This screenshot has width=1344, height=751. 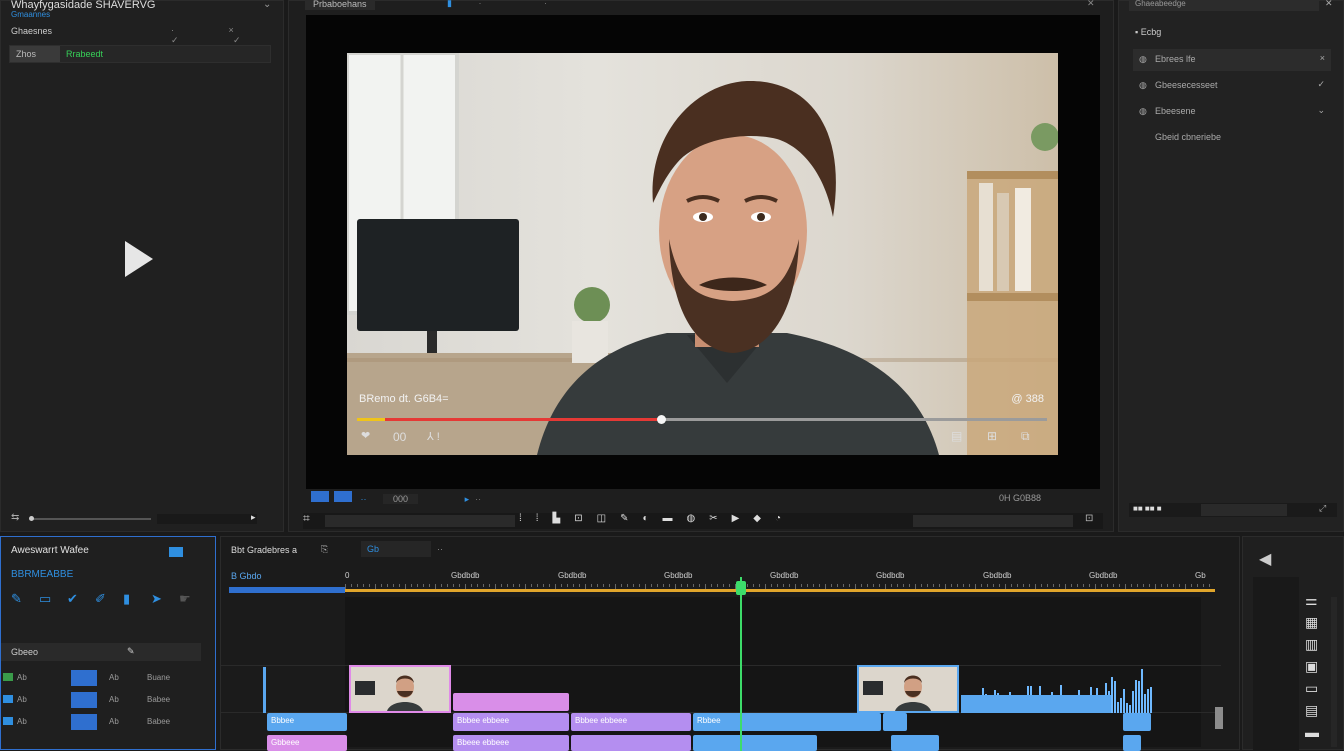 What do you see at coordinates (307, 722) in the screenshot?
I see `clip-v1: Bbbee` at bounding box center [307, 722].